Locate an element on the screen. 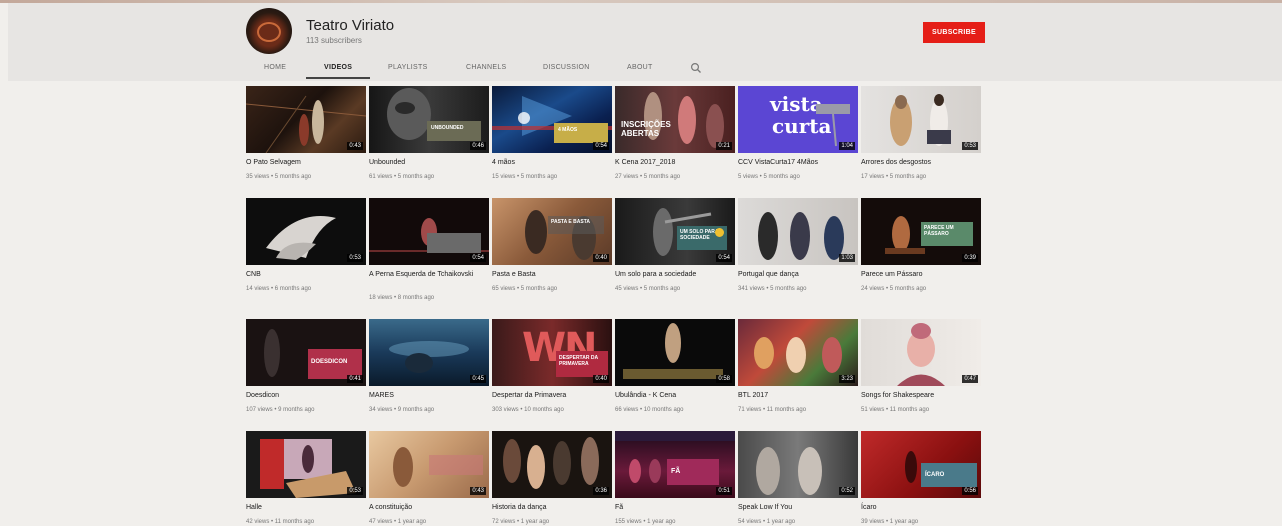 This screenshot has width=1282, height=526. video-title: Pasta e Basta is located at coordinates (552, 274).